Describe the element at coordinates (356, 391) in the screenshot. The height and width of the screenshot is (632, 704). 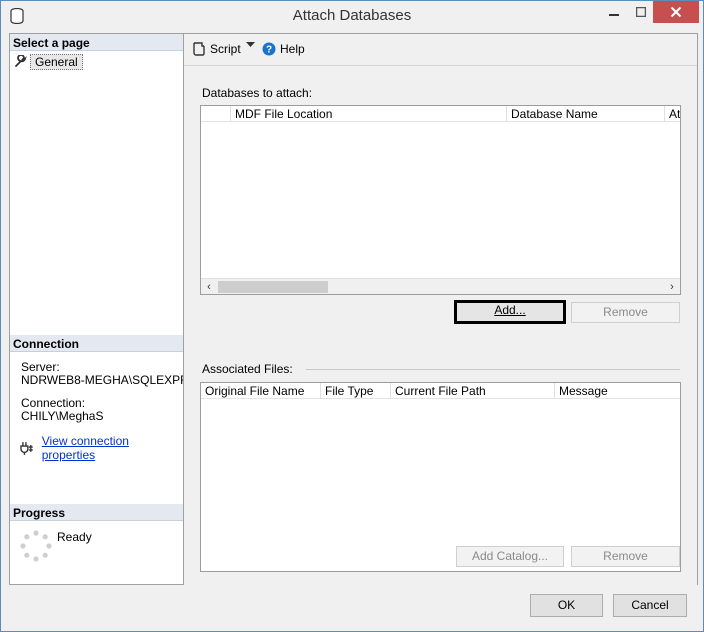
I see `column-file-type: File Type` at that location.